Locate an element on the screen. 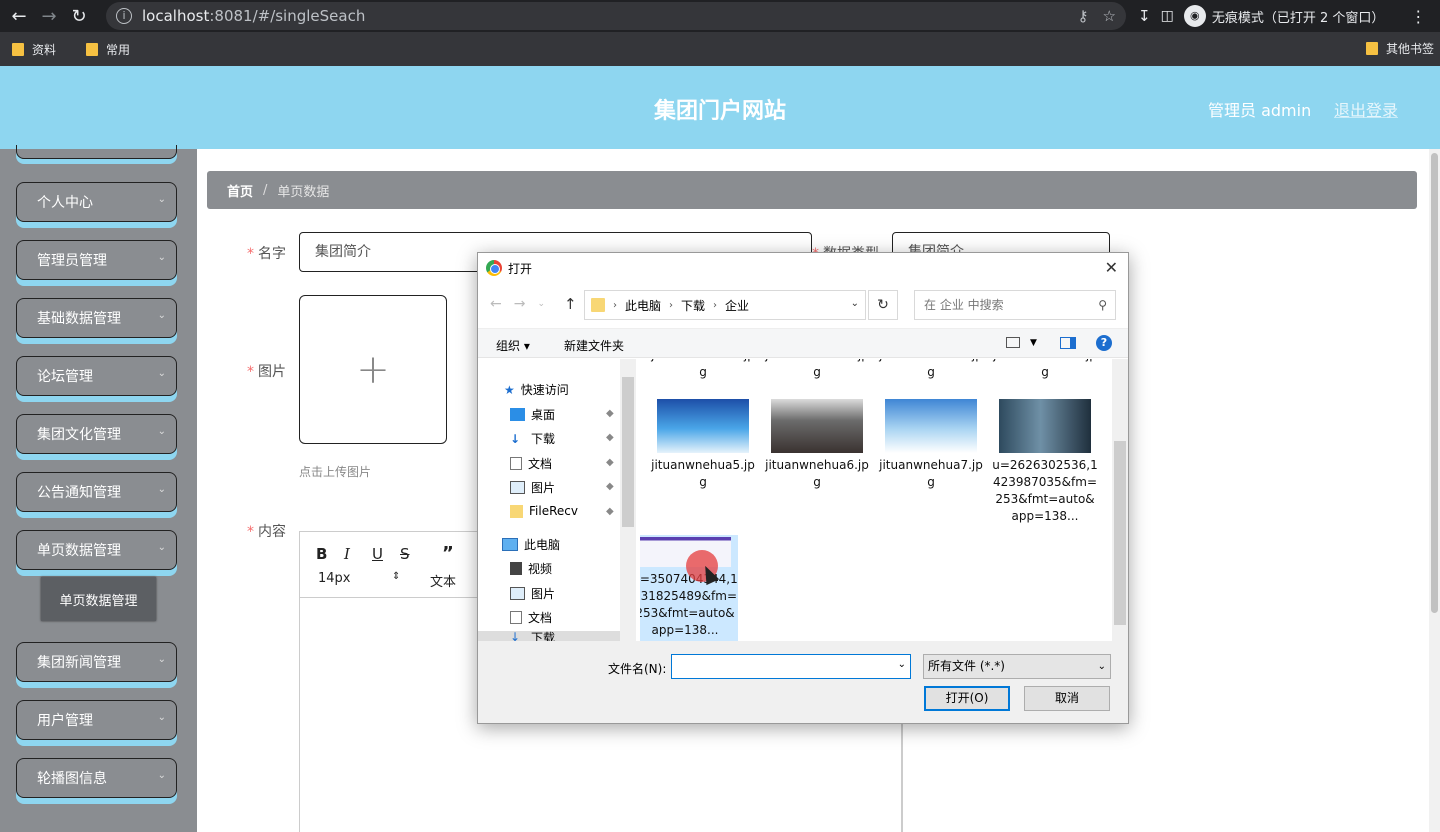  other-bookmarks: 其他书签 is located at coordinates (1399, 48).